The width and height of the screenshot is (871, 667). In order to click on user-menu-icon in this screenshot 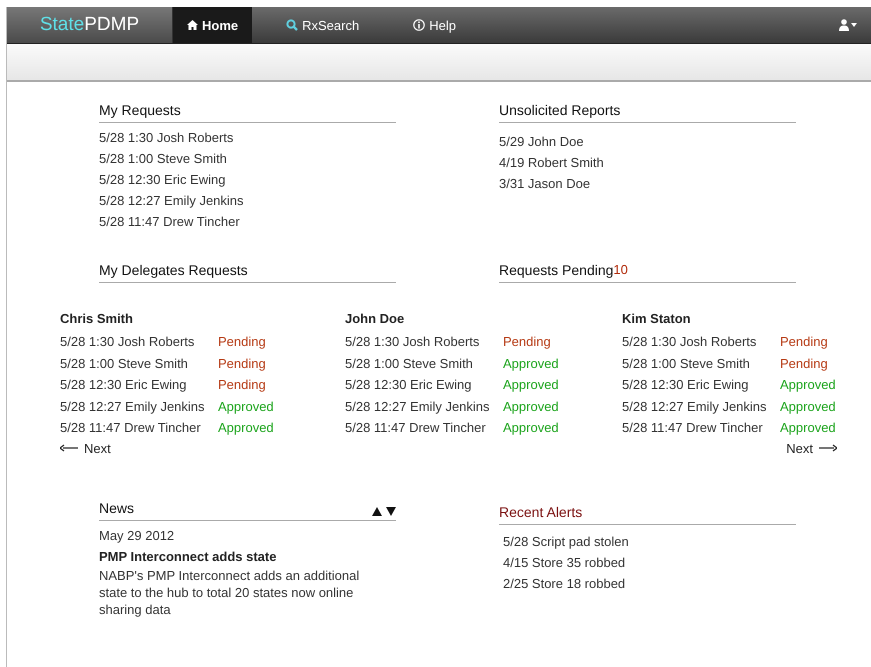, I will do `click(848, 25)`.